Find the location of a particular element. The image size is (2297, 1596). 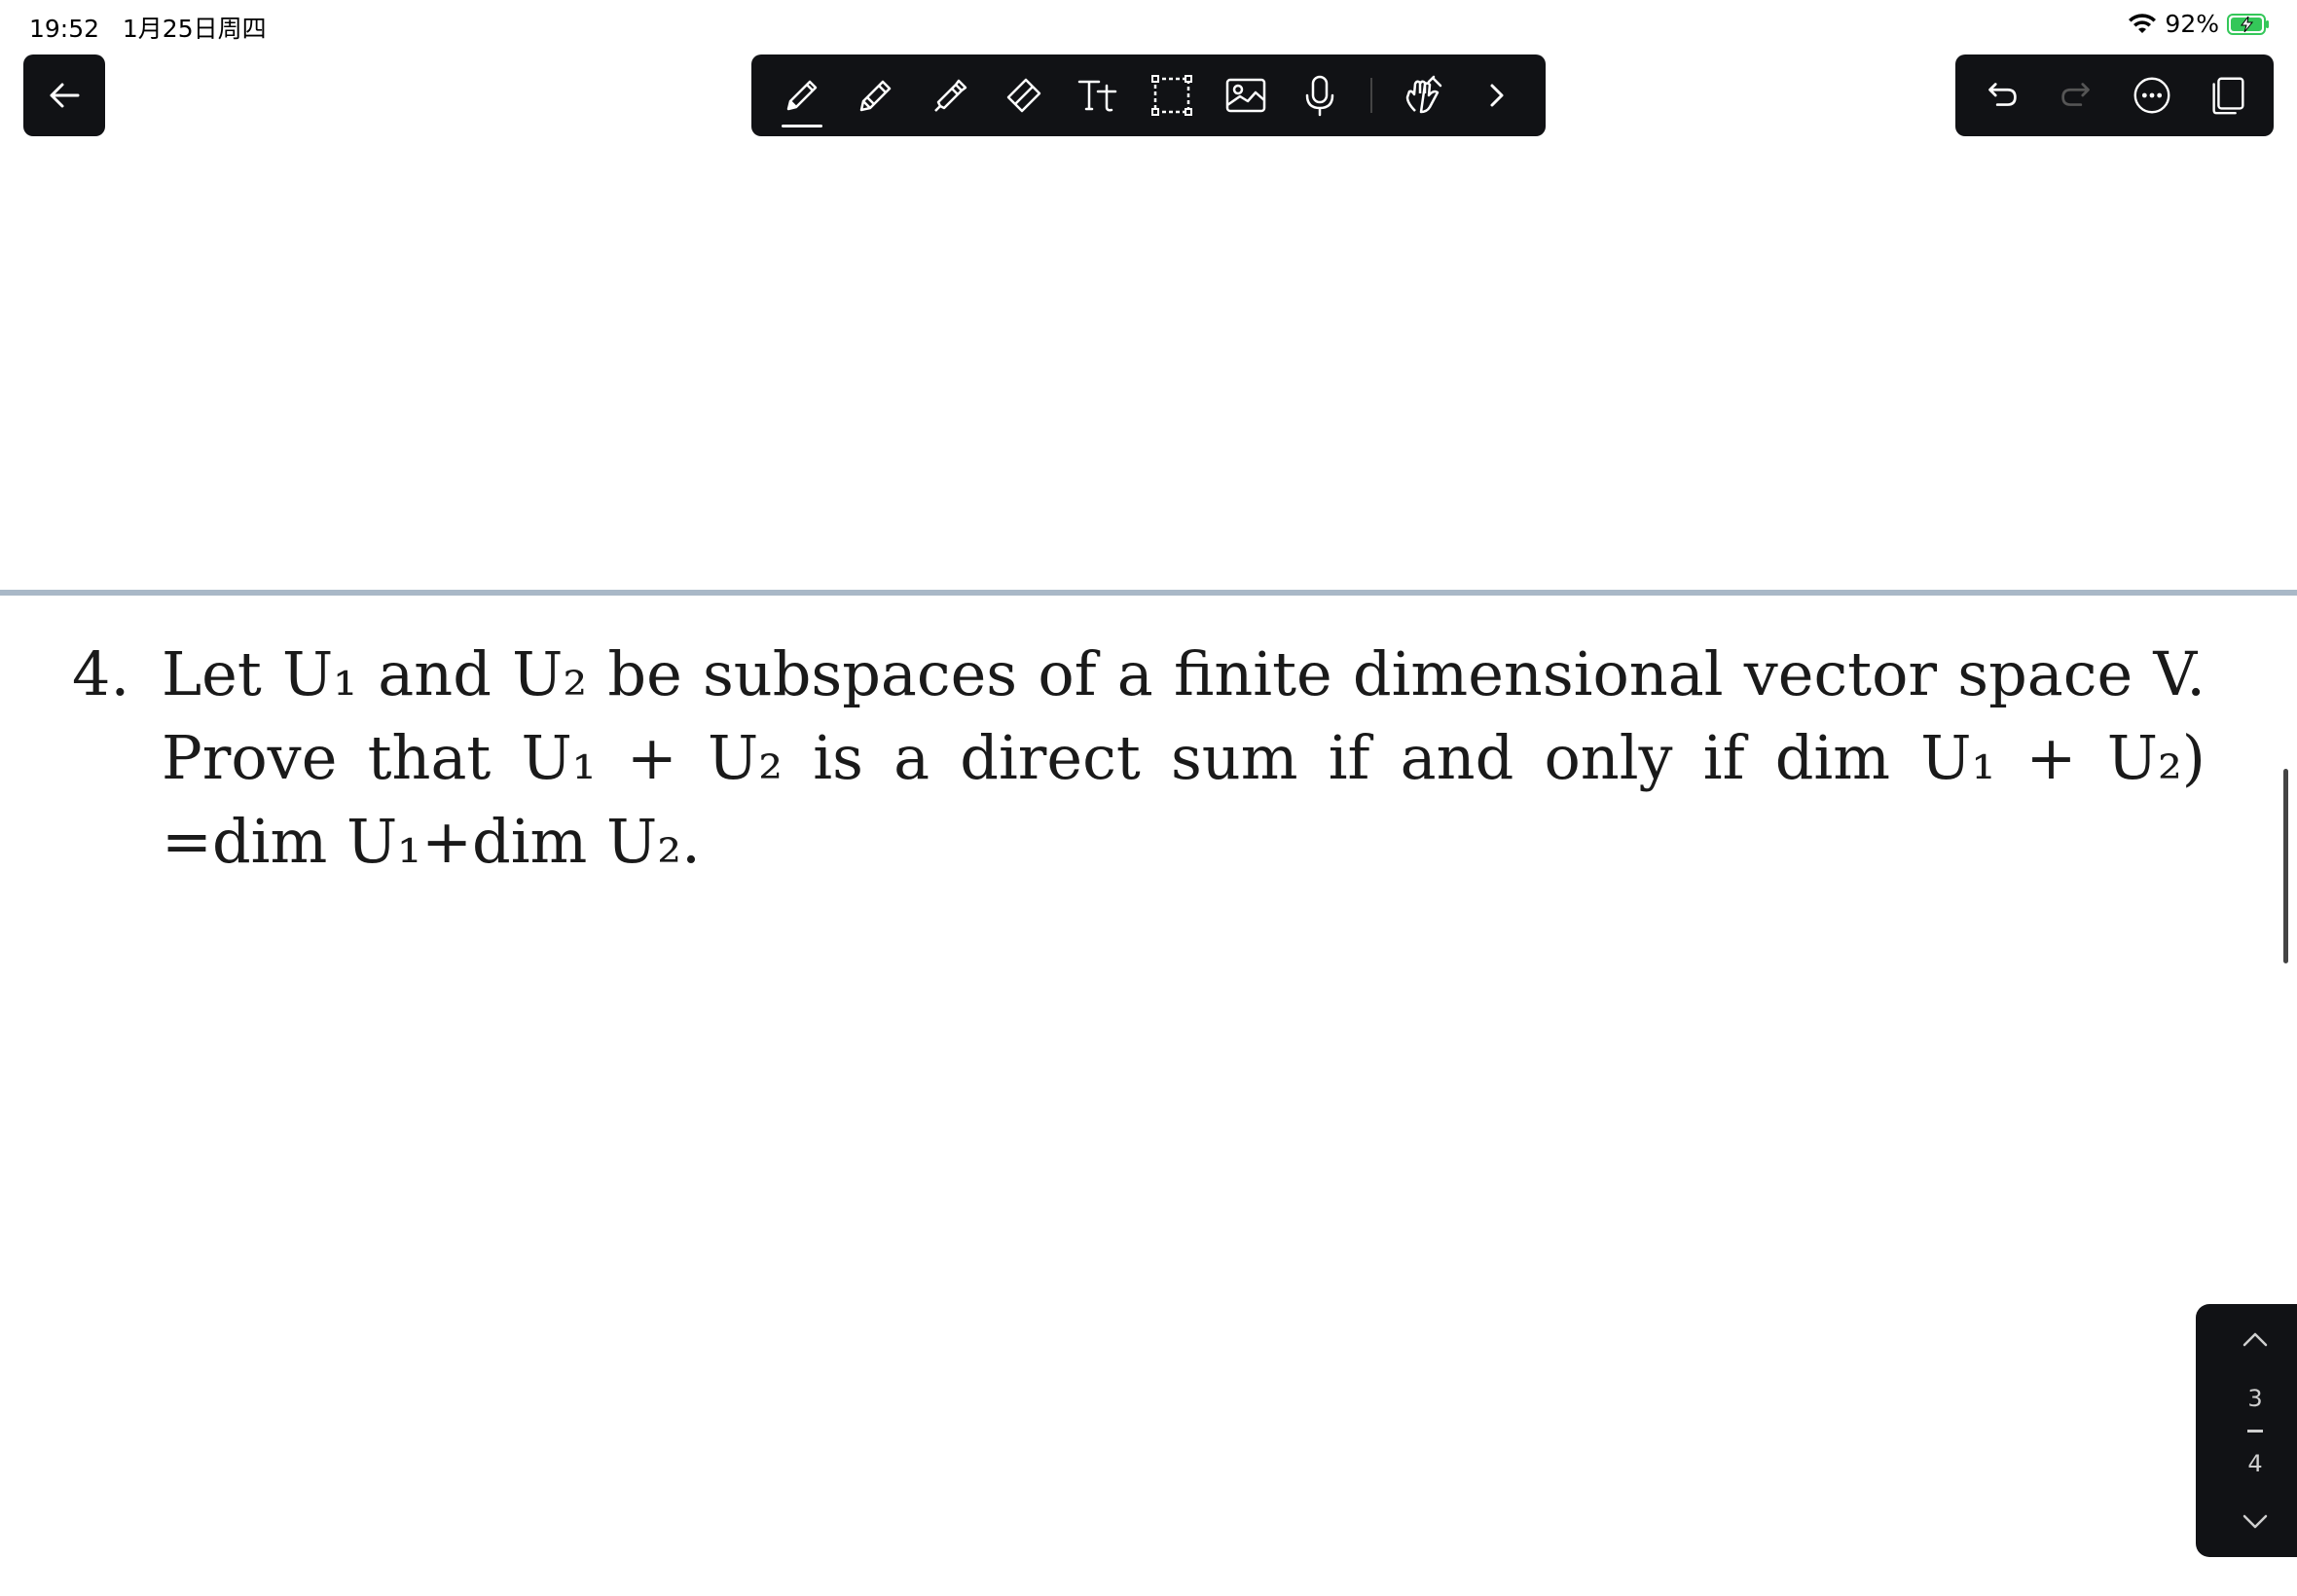

drawing-toolbar is located at coordinates (1148, 95).